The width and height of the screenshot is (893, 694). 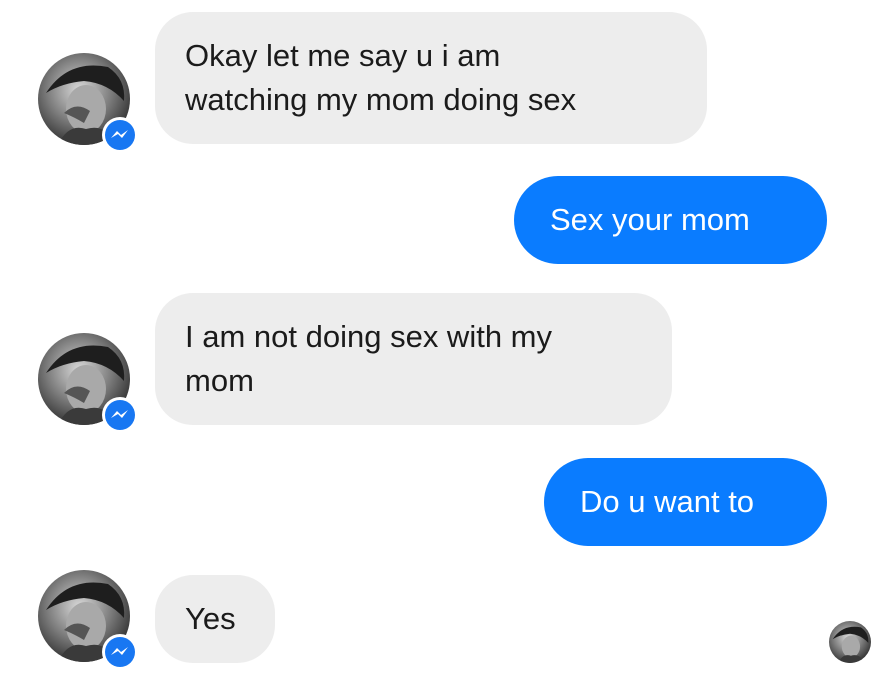 I want to click on message-bubble-incoming: Yes, so click(x=215, y=619).